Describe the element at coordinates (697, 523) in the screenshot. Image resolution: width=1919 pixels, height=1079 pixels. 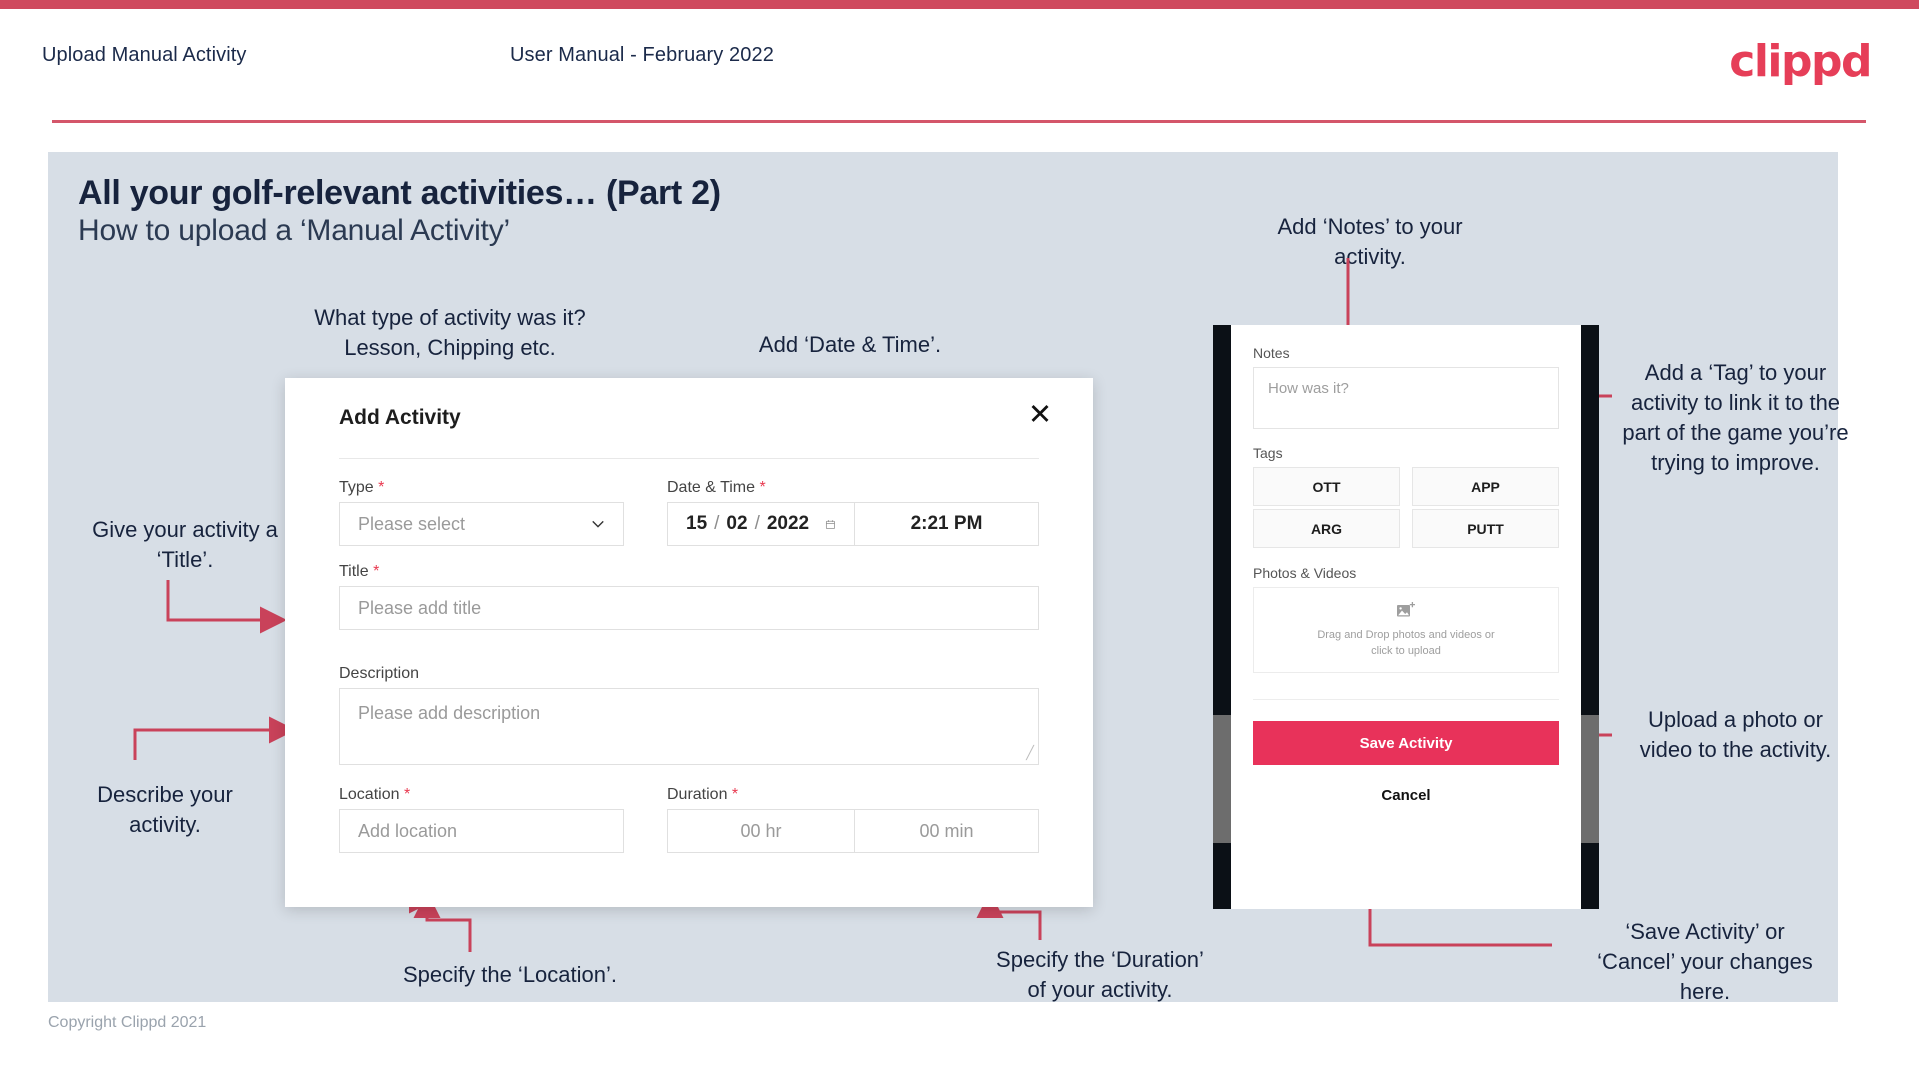
I see `date-day: 15` at that location.